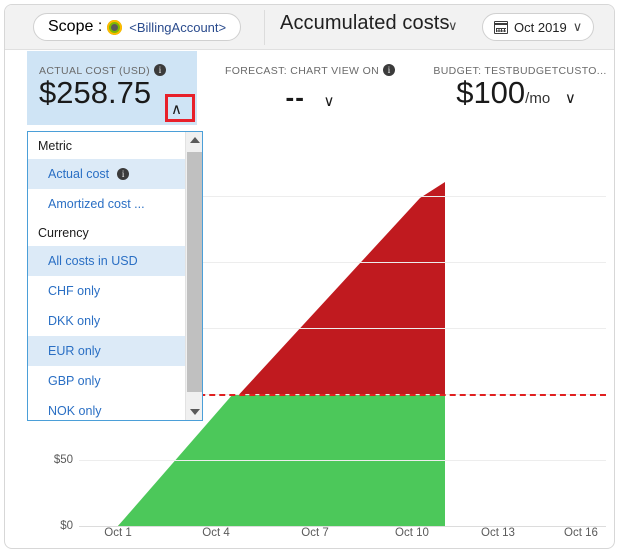 The height and width of the screenshot is (555, 621). Describe the element at coordinates (498, 533) in the screenshot. I see `x-tick-label: Oct 13` at that location.